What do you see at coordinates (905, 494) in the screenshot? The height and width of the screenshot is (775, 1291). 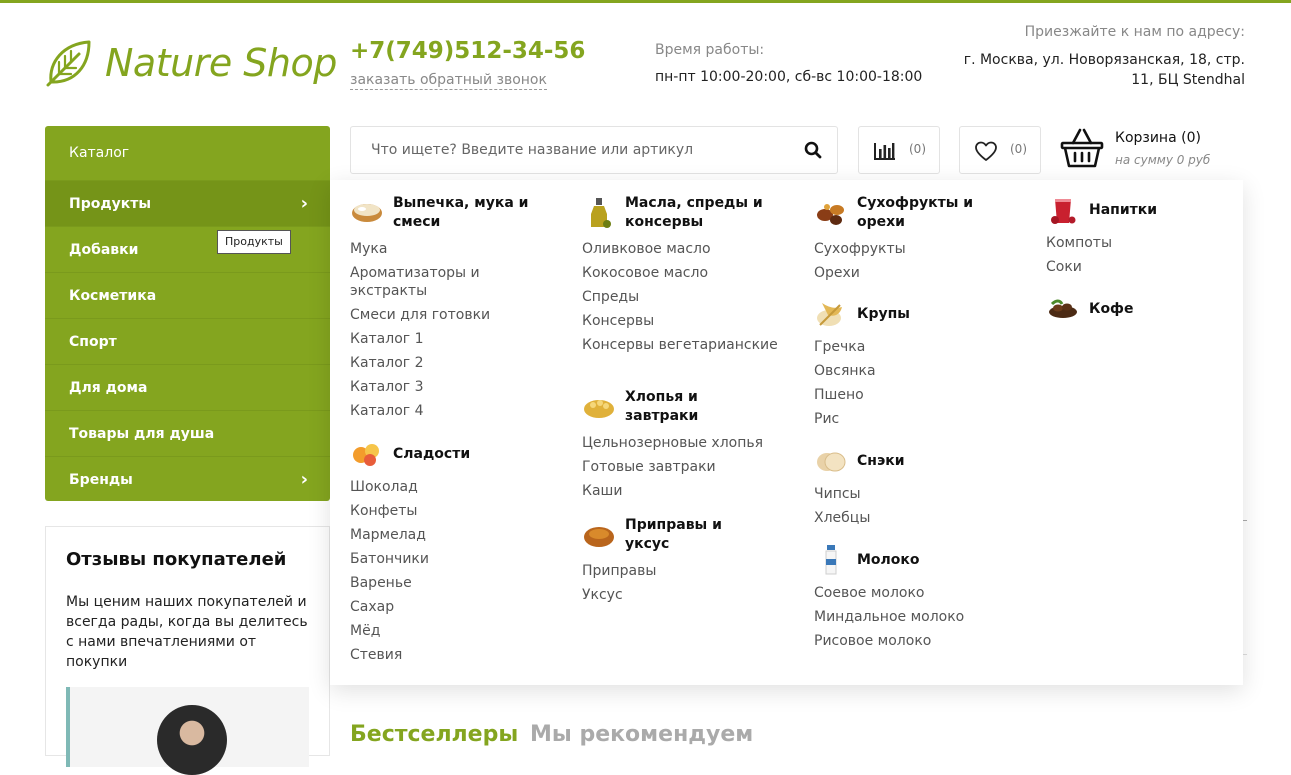 I see `menu-link: Чипсы` at bounding box center [905, 494].